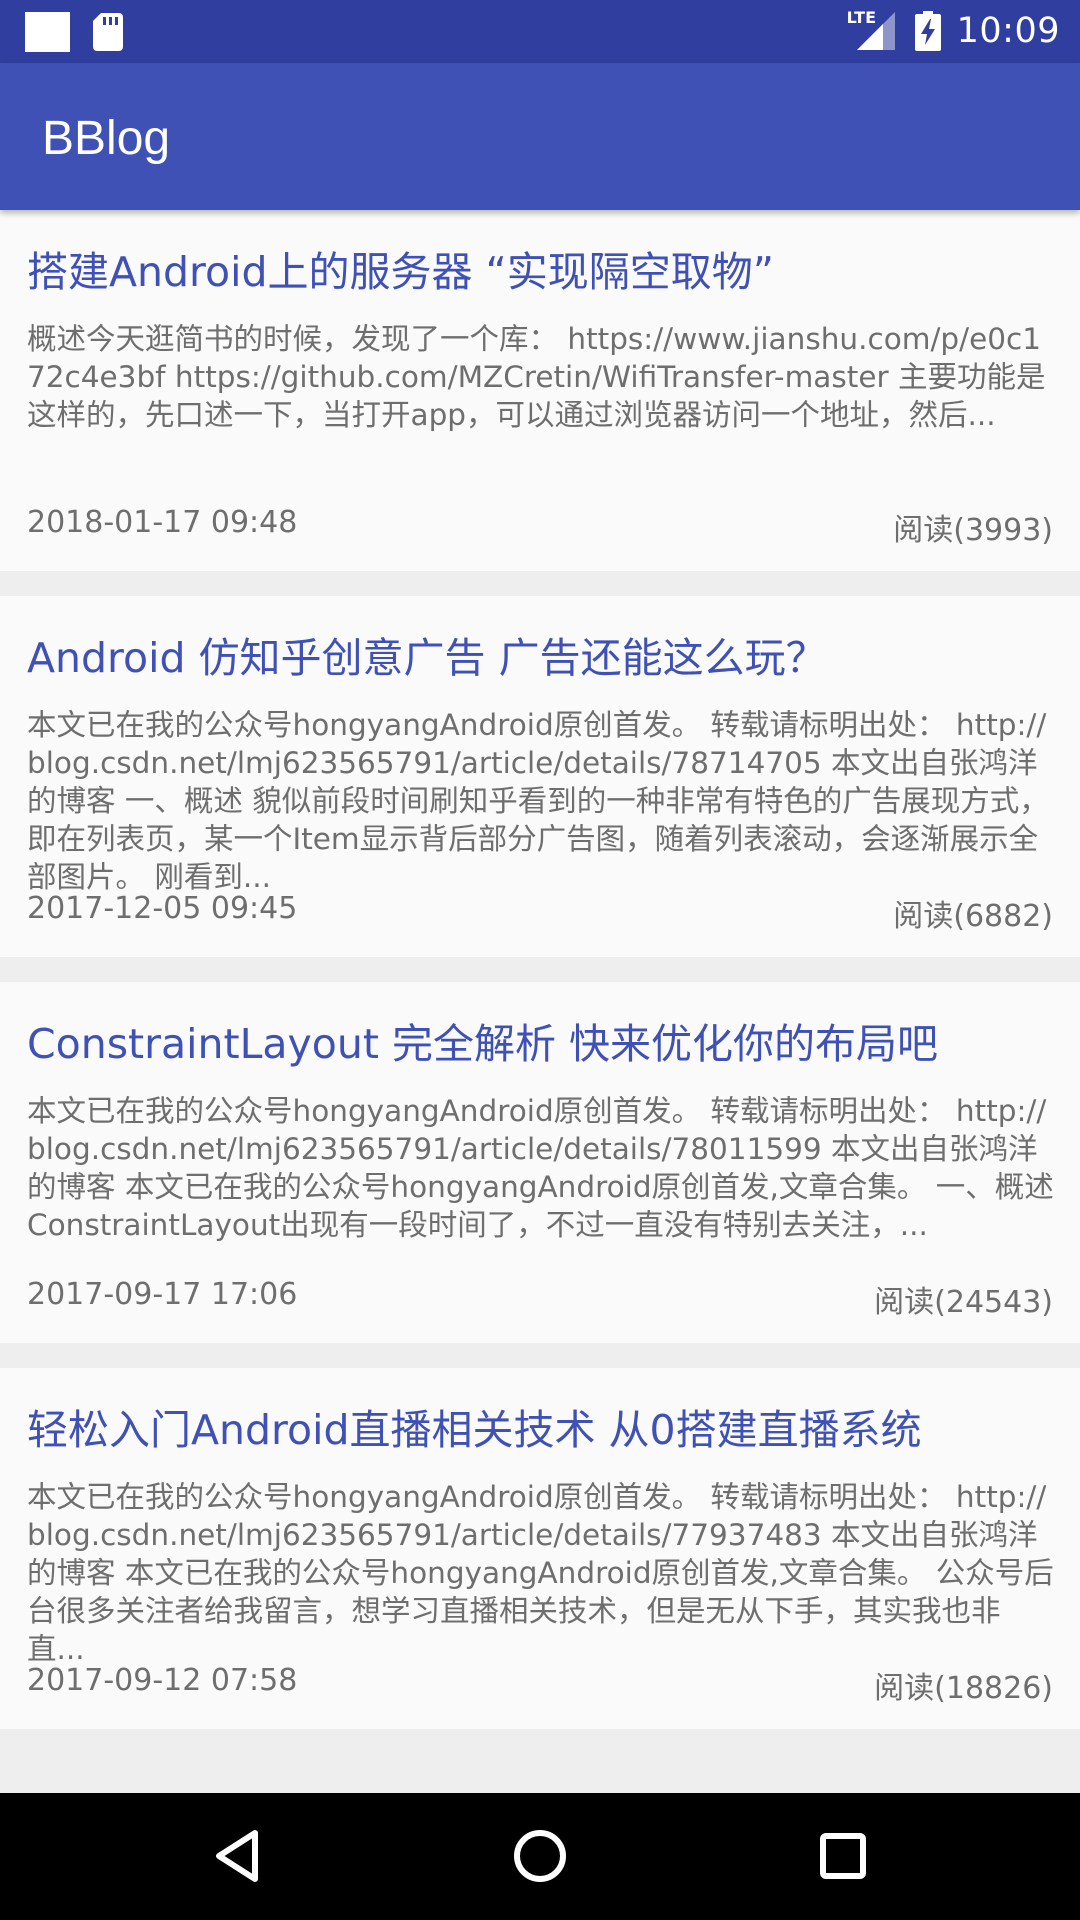 The width and height of the screenshot is (1080, 1920). Describe the element at coordinates (973, 916) in the screenshot. I see `article-read-count: 阅读(6882)` at that location.